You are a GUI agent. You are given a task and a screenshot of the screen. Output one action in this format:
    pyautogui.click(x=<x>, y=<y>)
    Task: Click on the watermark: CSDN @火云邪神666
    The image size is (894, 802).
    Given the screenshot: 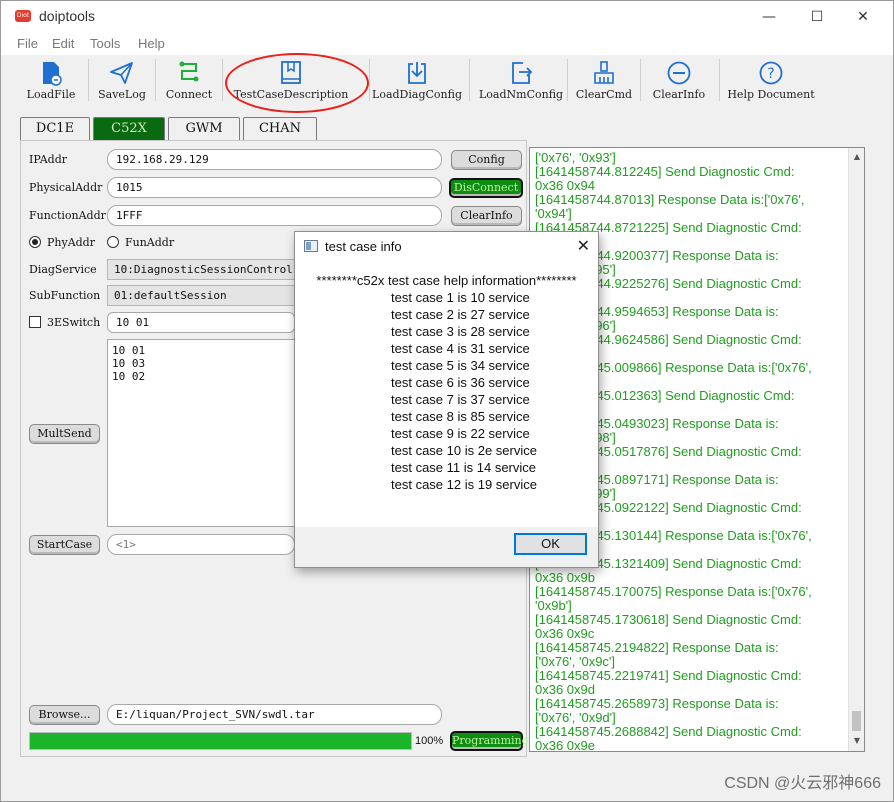 What is the action you would take?
    pyautogui.click(x=802, y=783)
    